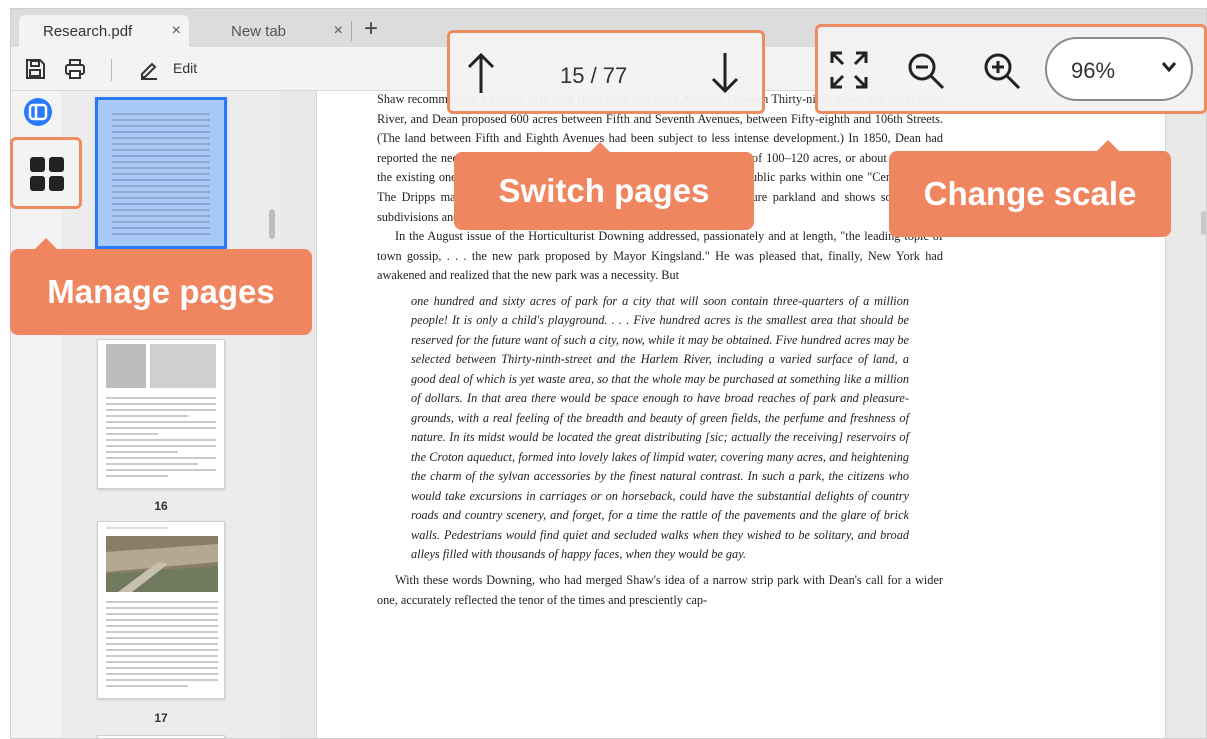 The height and width of the screenshot is (739, 1207). What do you see at coordinates (111, 70) in the screenshot?
I see `toolbar-divider` at bounding box center [111, 70].